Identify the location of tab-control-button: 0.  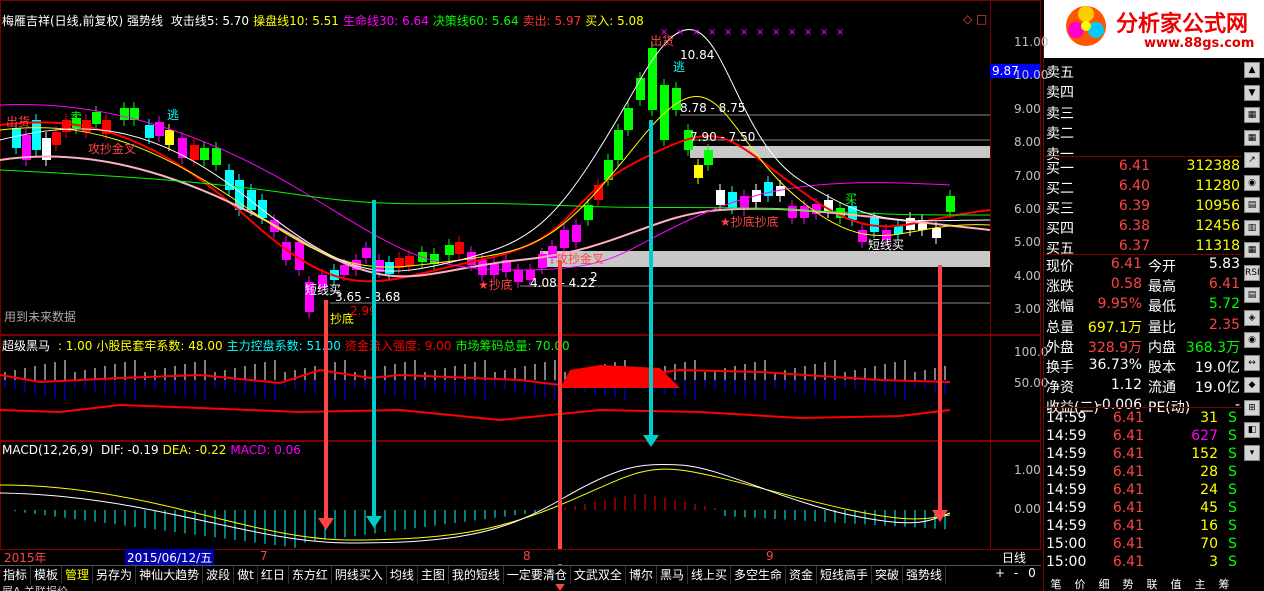
(1032, 573).